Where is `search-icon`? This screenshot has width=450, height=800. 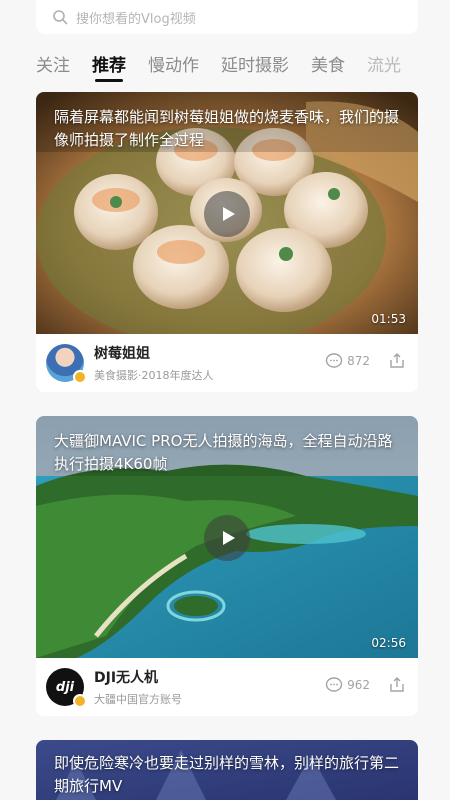 search-icon is located at coordinates (60, 17).